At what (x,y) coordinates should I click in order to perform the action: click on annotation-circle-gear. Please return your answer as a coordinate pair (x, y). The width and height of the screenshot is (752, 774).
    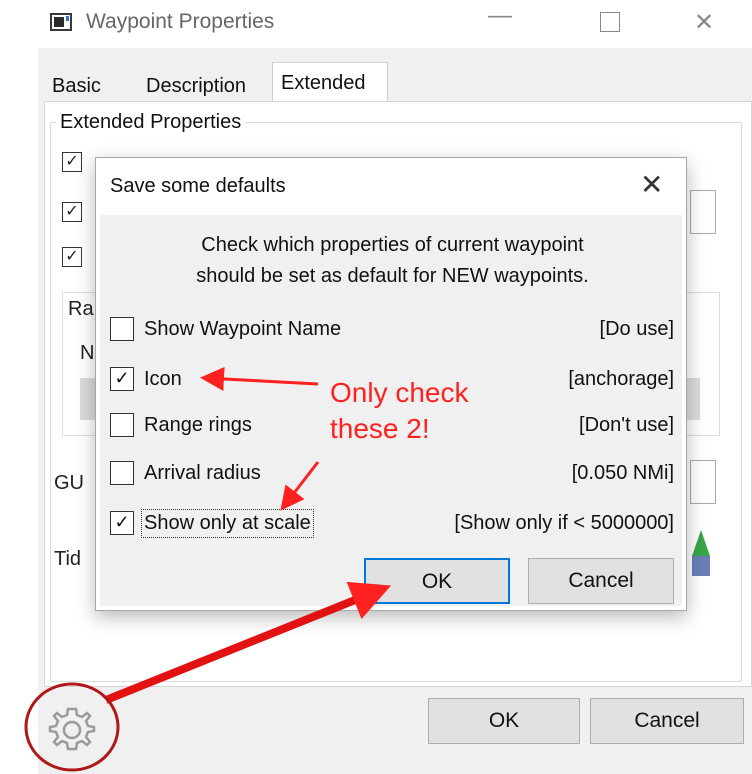
    Looking at the image, I should click on (72, 727).